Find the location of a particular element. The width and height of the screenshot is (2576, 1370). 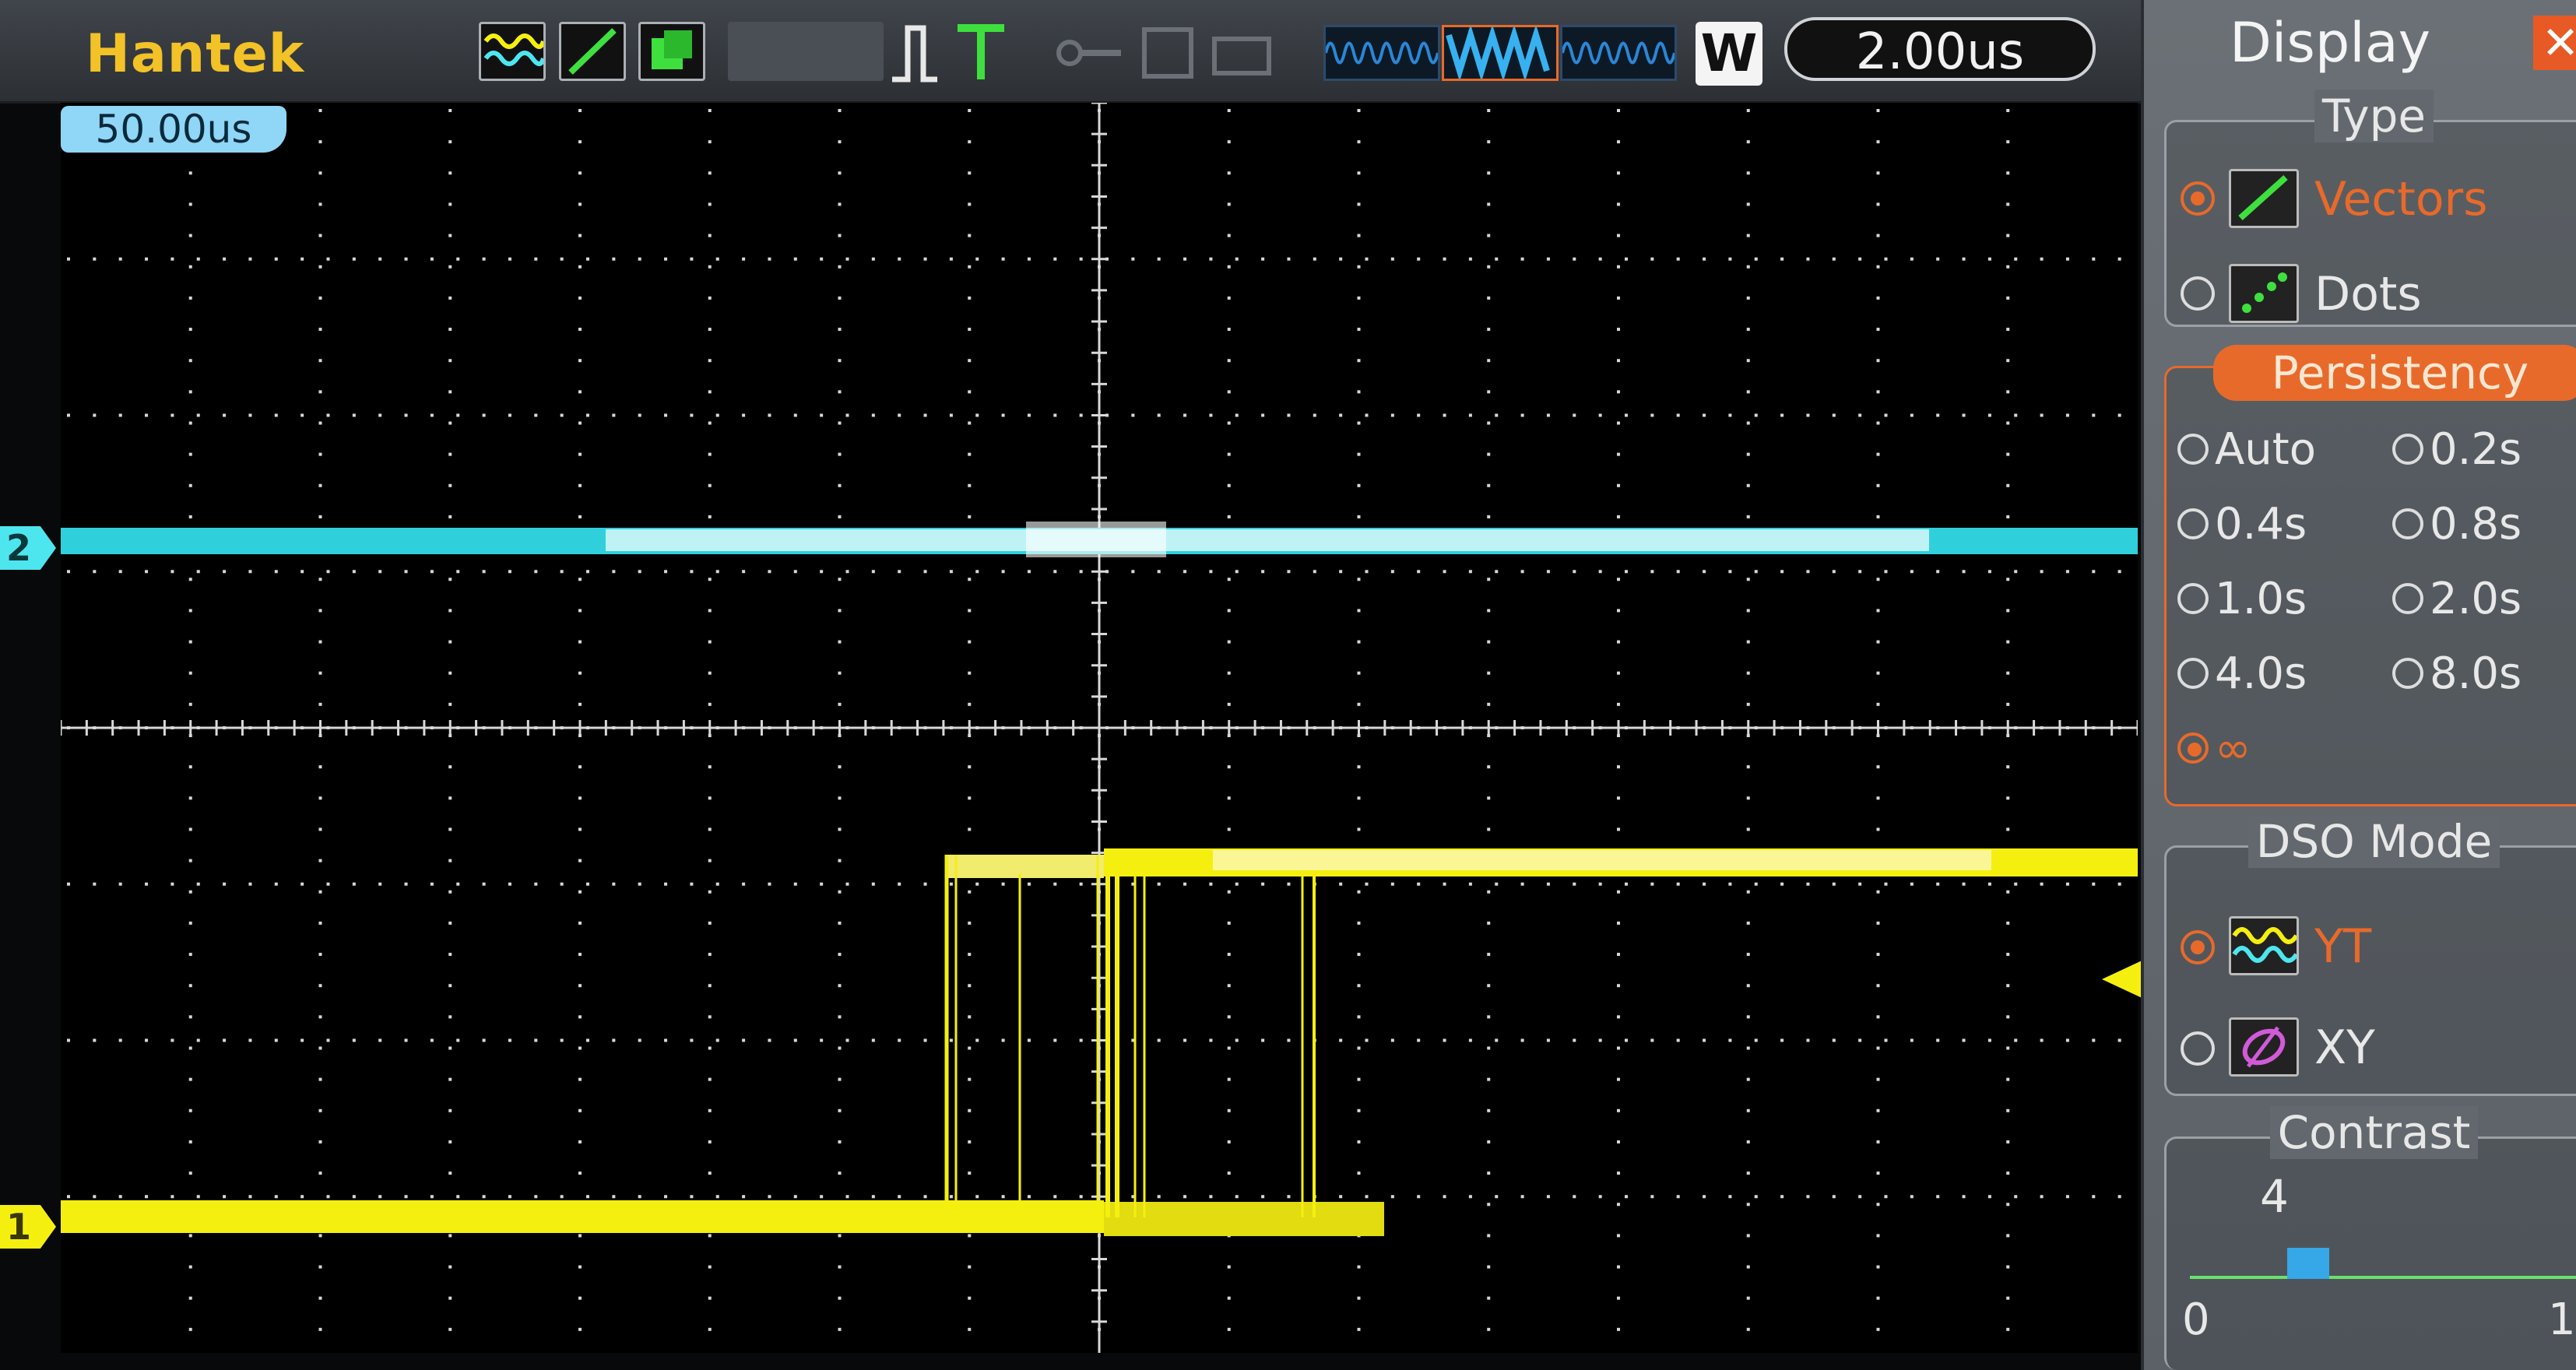

persistency-option-label: 4.0s is located at coordinates (2261, 673).